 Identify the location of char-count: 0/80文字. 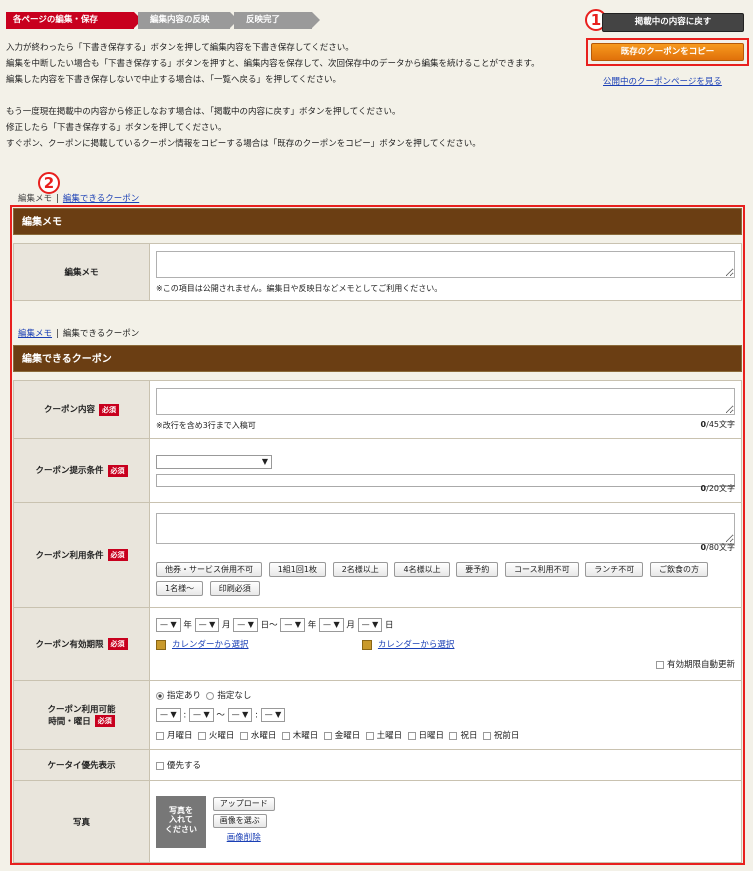
(718, 547).